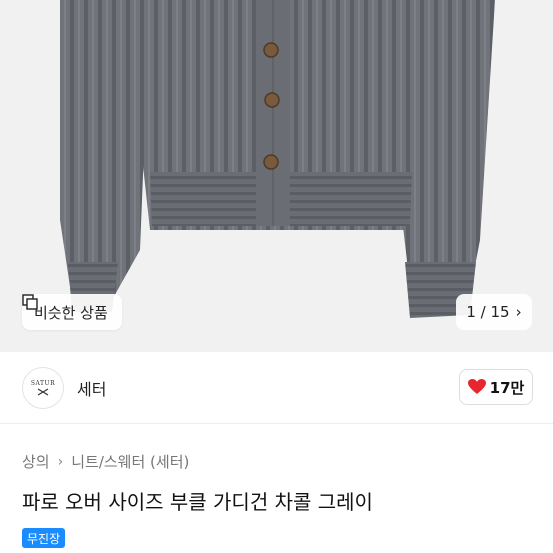  Describe the element at coordinates (91, 388) in the screenshot. I see `brand-name: 세터` at that location.